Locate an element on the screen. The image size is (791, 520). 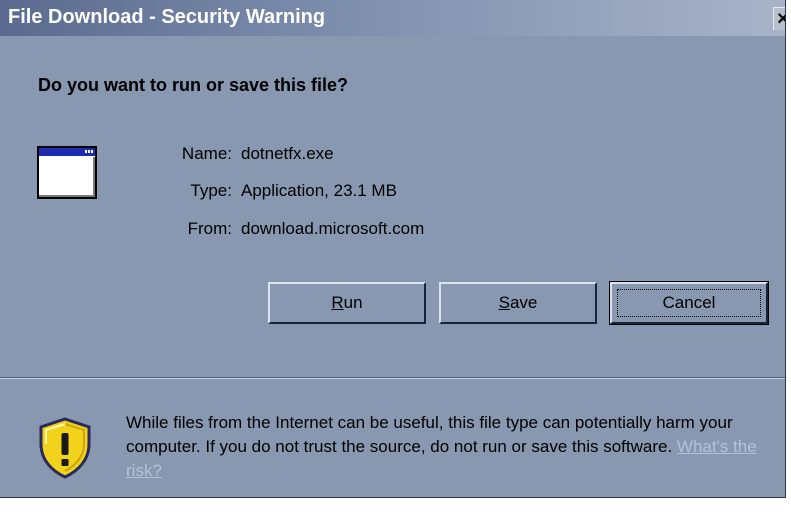
run-button: Run is located at coordinates (347, 303).